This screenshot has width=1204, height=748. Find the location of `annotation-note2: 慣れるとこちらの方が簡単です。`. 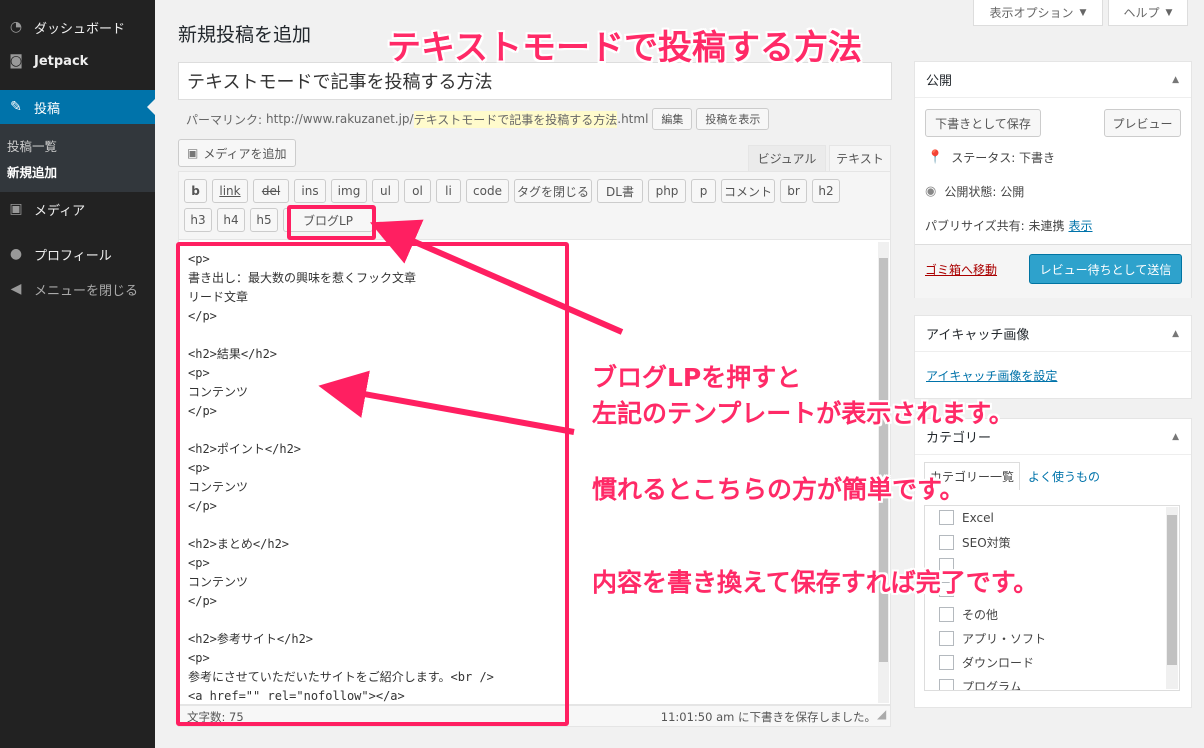

annotation-note2: 慣れるとこちらの方が簡単です。 is located at coordinates (778, 489).